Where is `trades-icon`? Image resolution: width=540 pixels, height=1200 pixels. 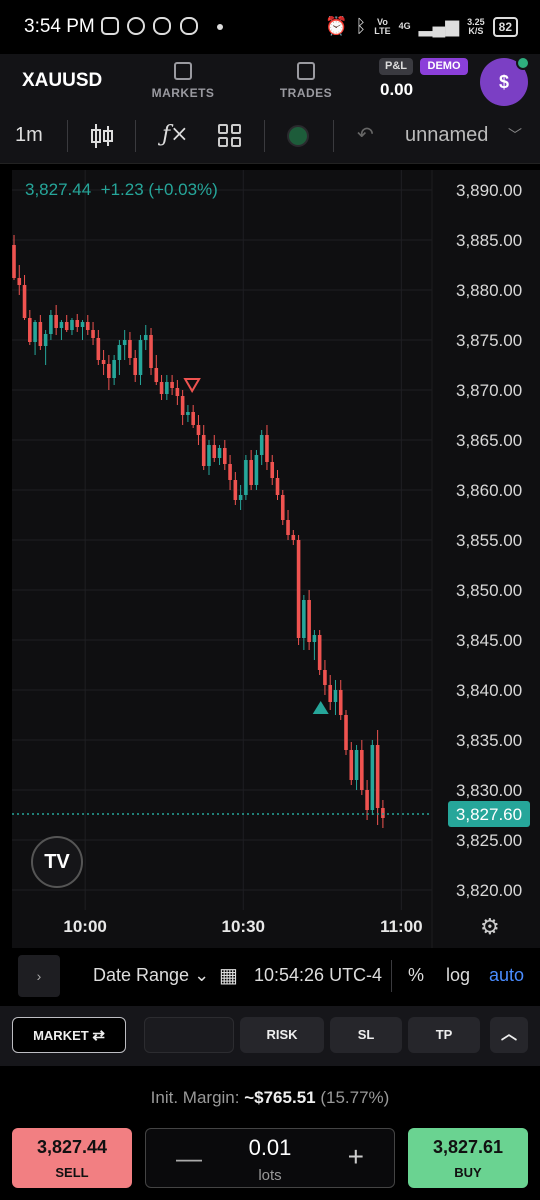 trades-icon is located at coordinates (306, 71).